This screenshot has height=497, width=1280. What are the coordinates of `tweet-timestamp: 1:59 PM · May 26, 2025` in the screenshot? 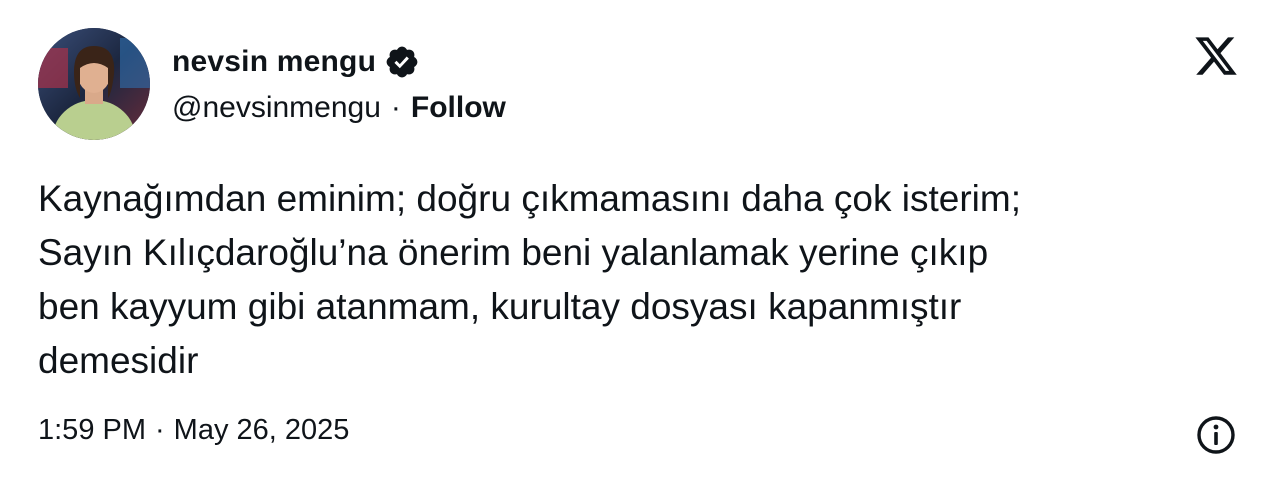 It's located at (193, 430).